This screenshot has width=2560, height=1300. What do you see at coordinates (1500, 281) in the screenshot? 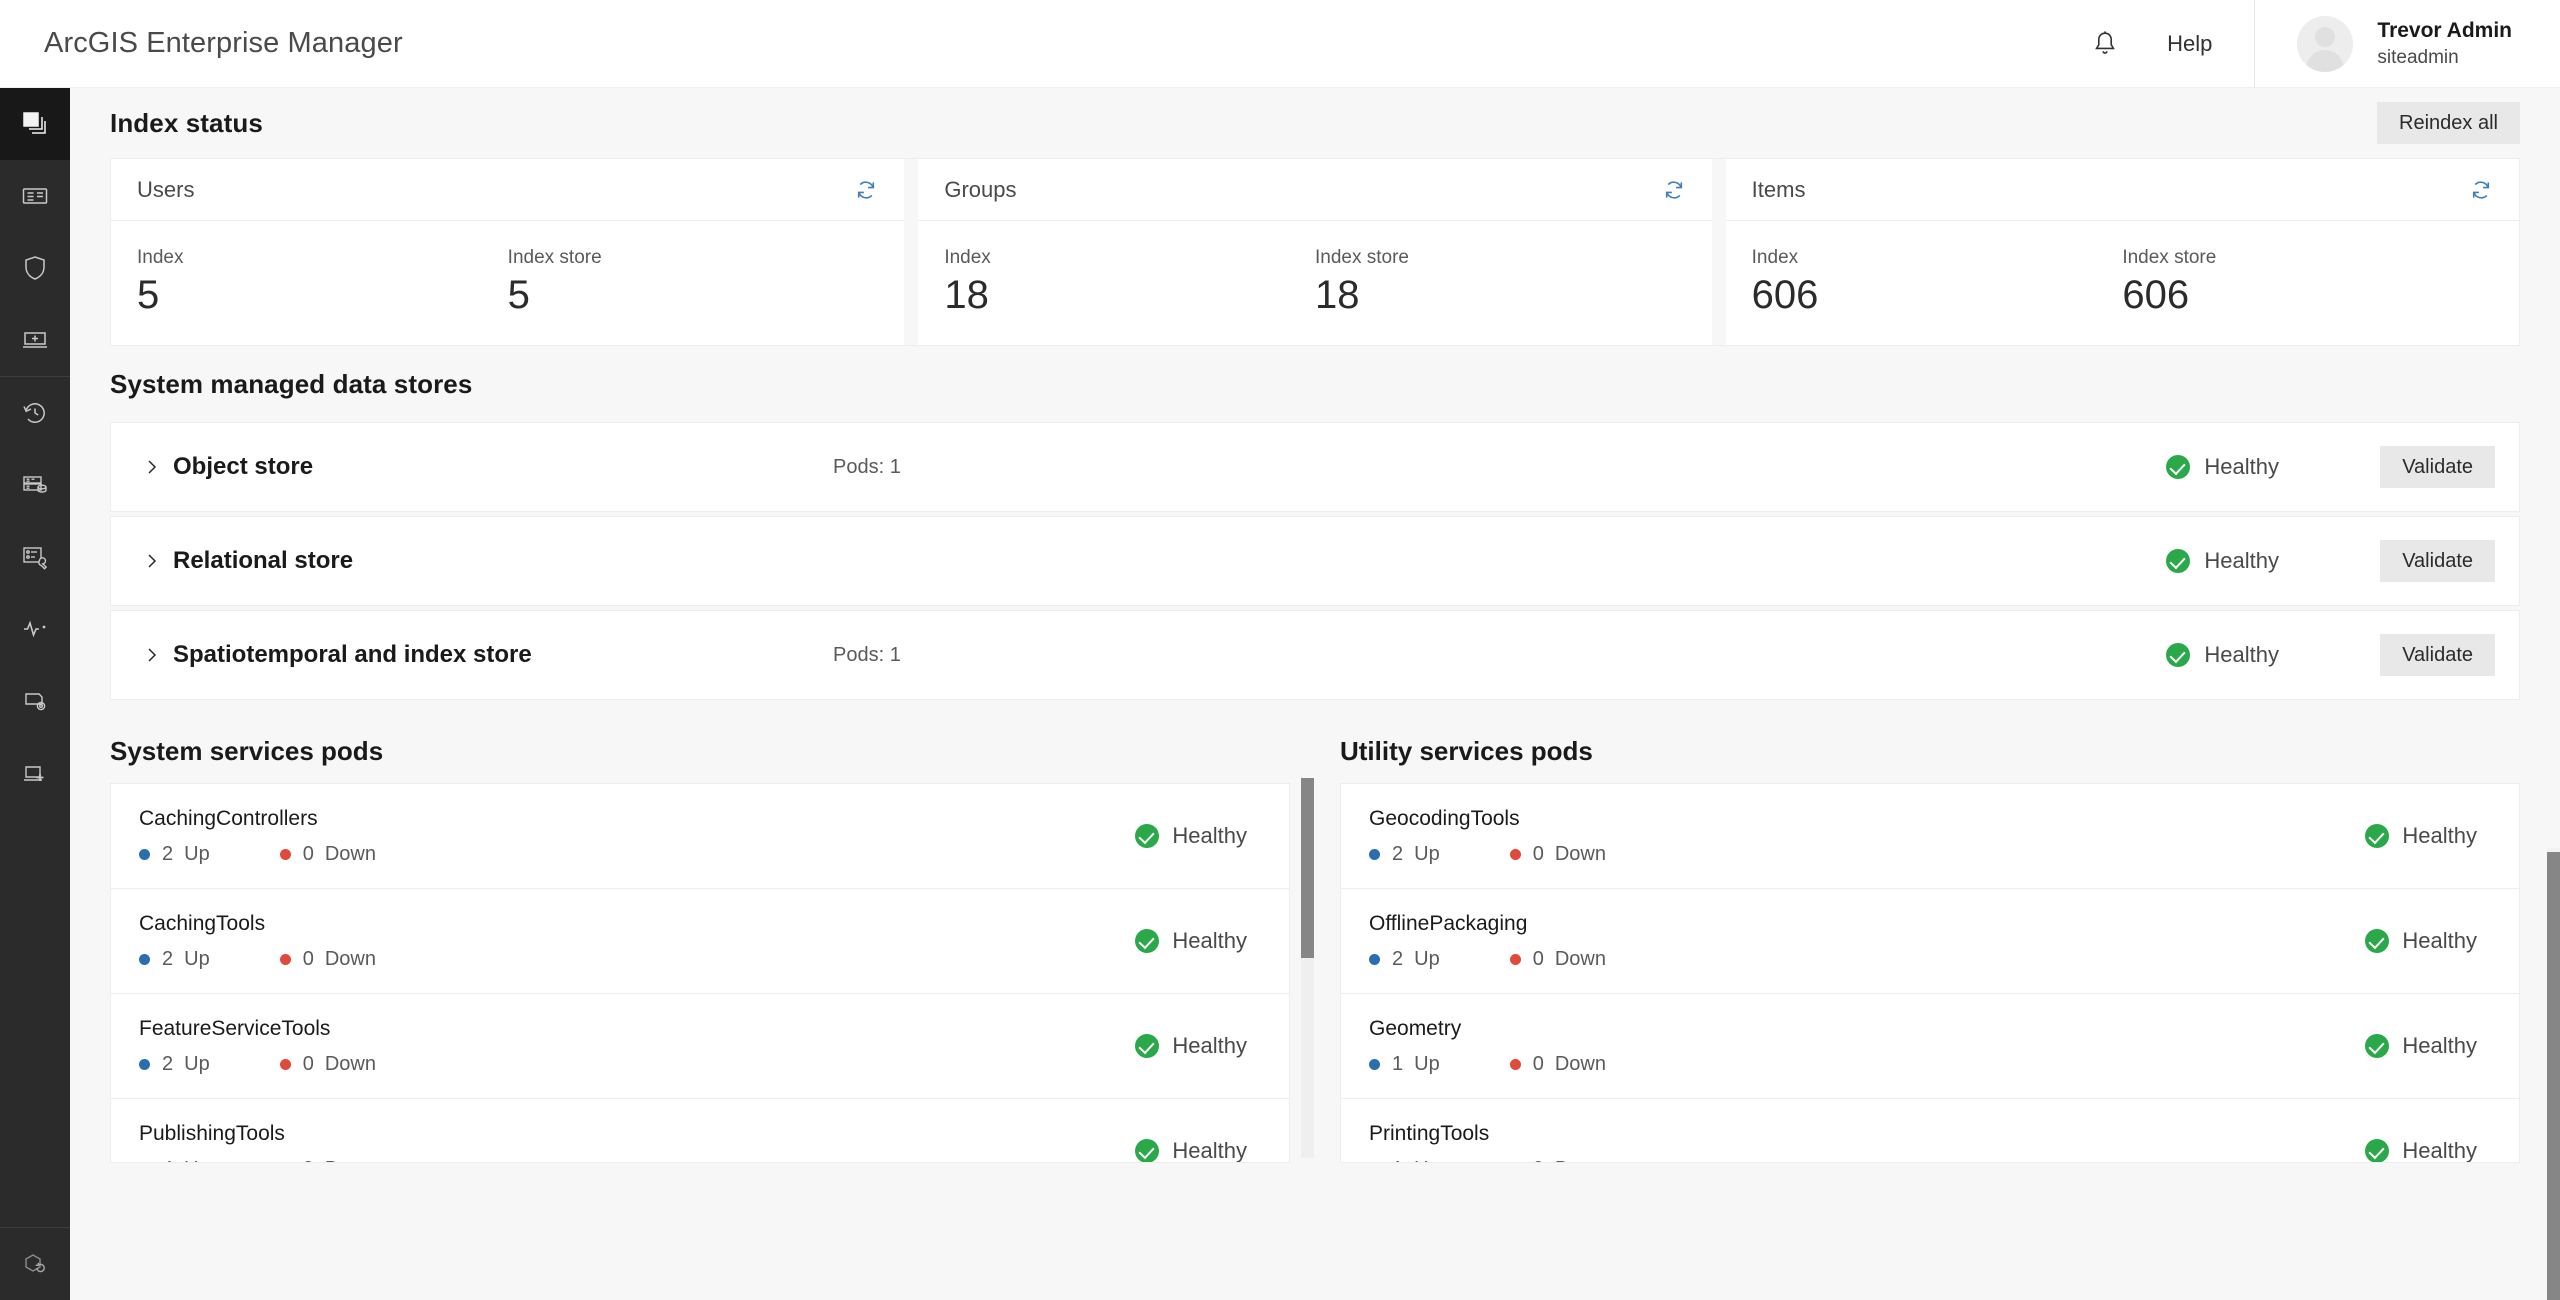
I see `index-metric: Index store 18` at bounding box center [1500, 281].